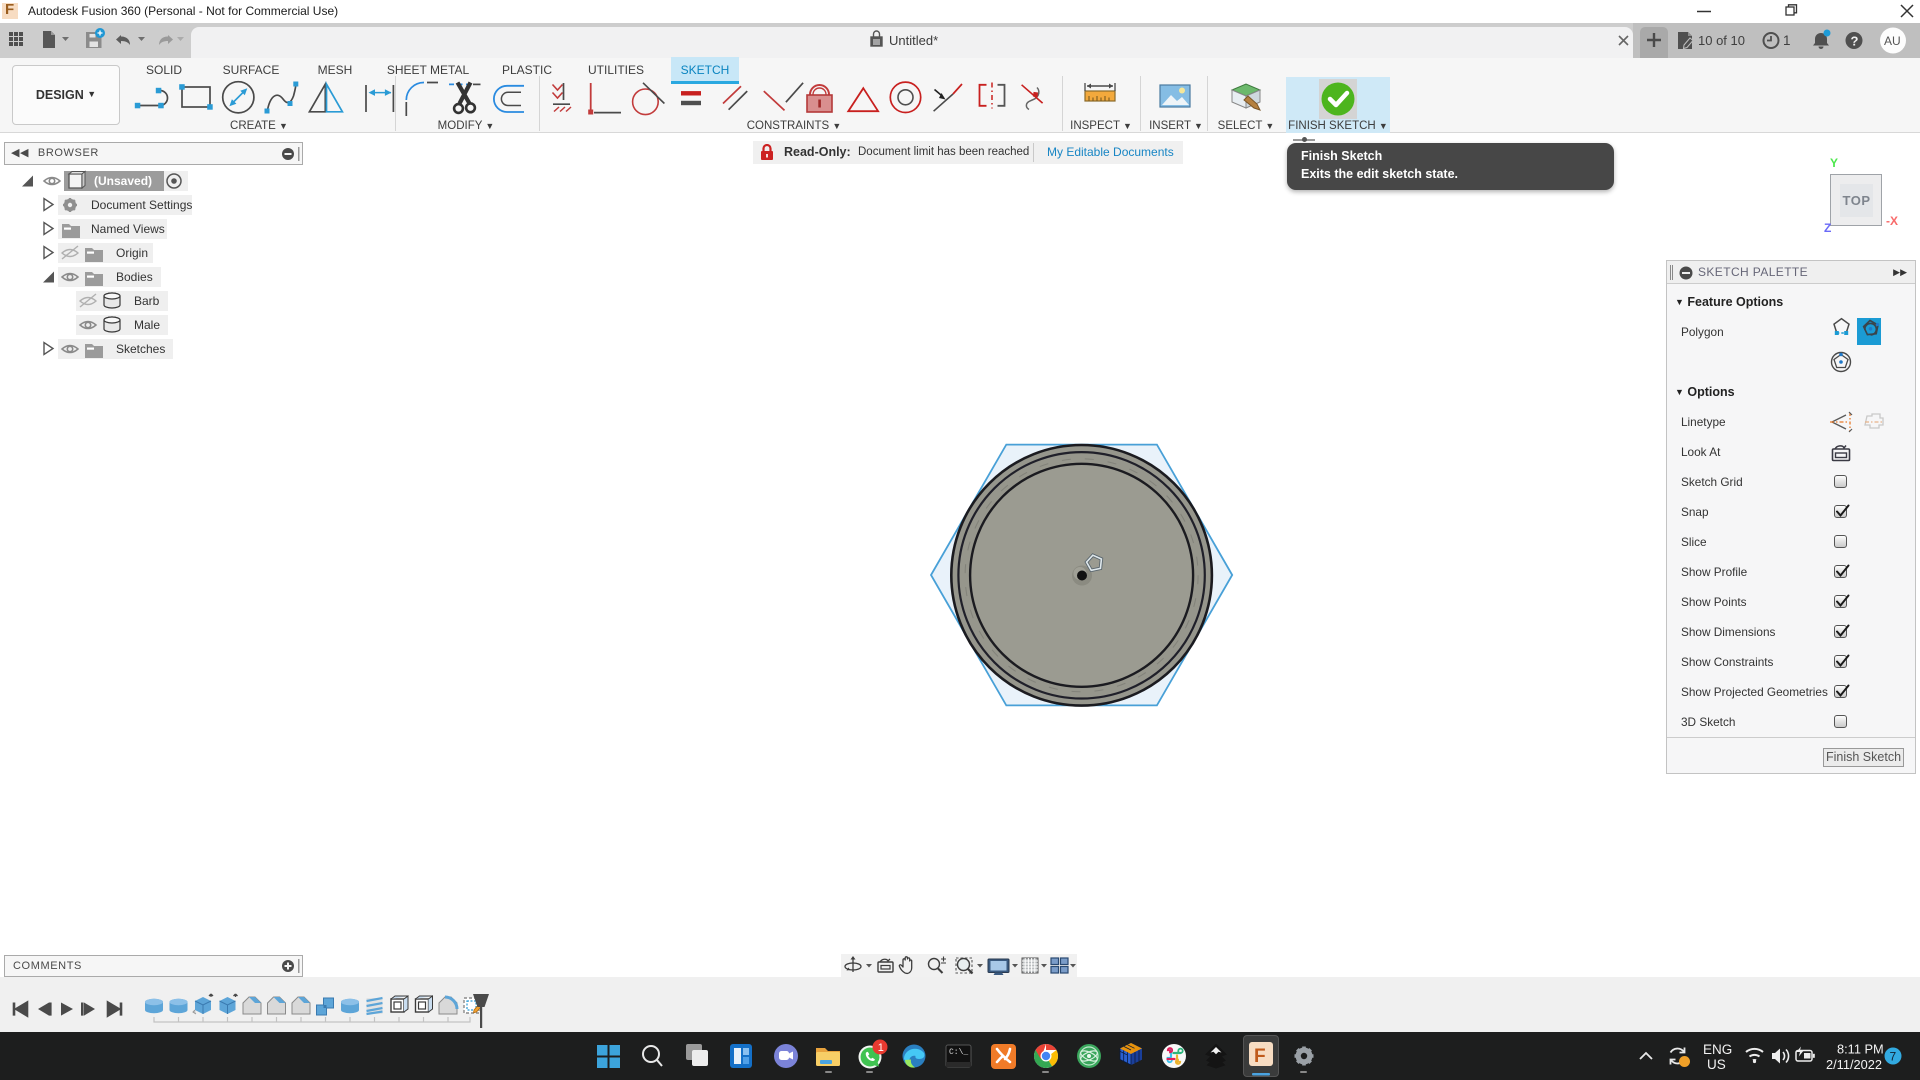  Describe the element at coordinates (958, 1052) in the screenshot. I see `svg-text: C:\_` at that location.